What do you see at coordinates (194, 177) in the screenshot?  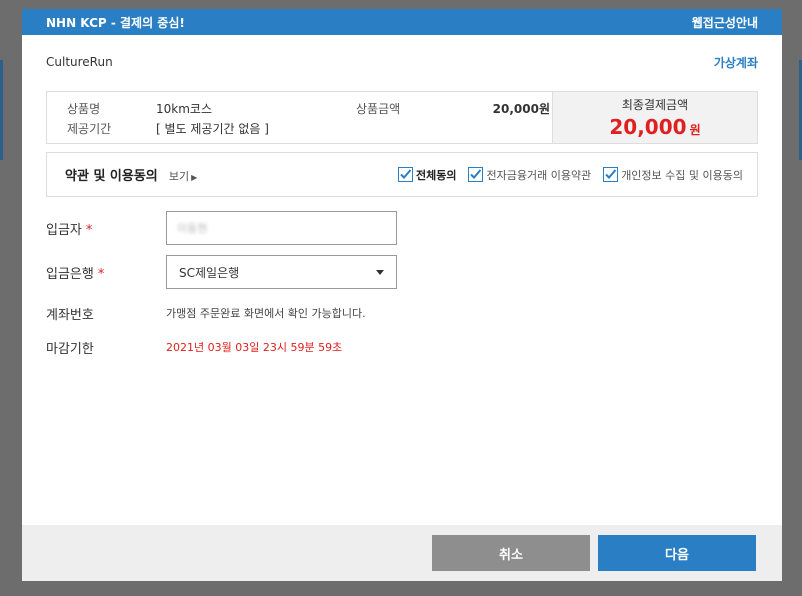 I see `chevron-right-icon: ▶` at bounding box center [194, 177].